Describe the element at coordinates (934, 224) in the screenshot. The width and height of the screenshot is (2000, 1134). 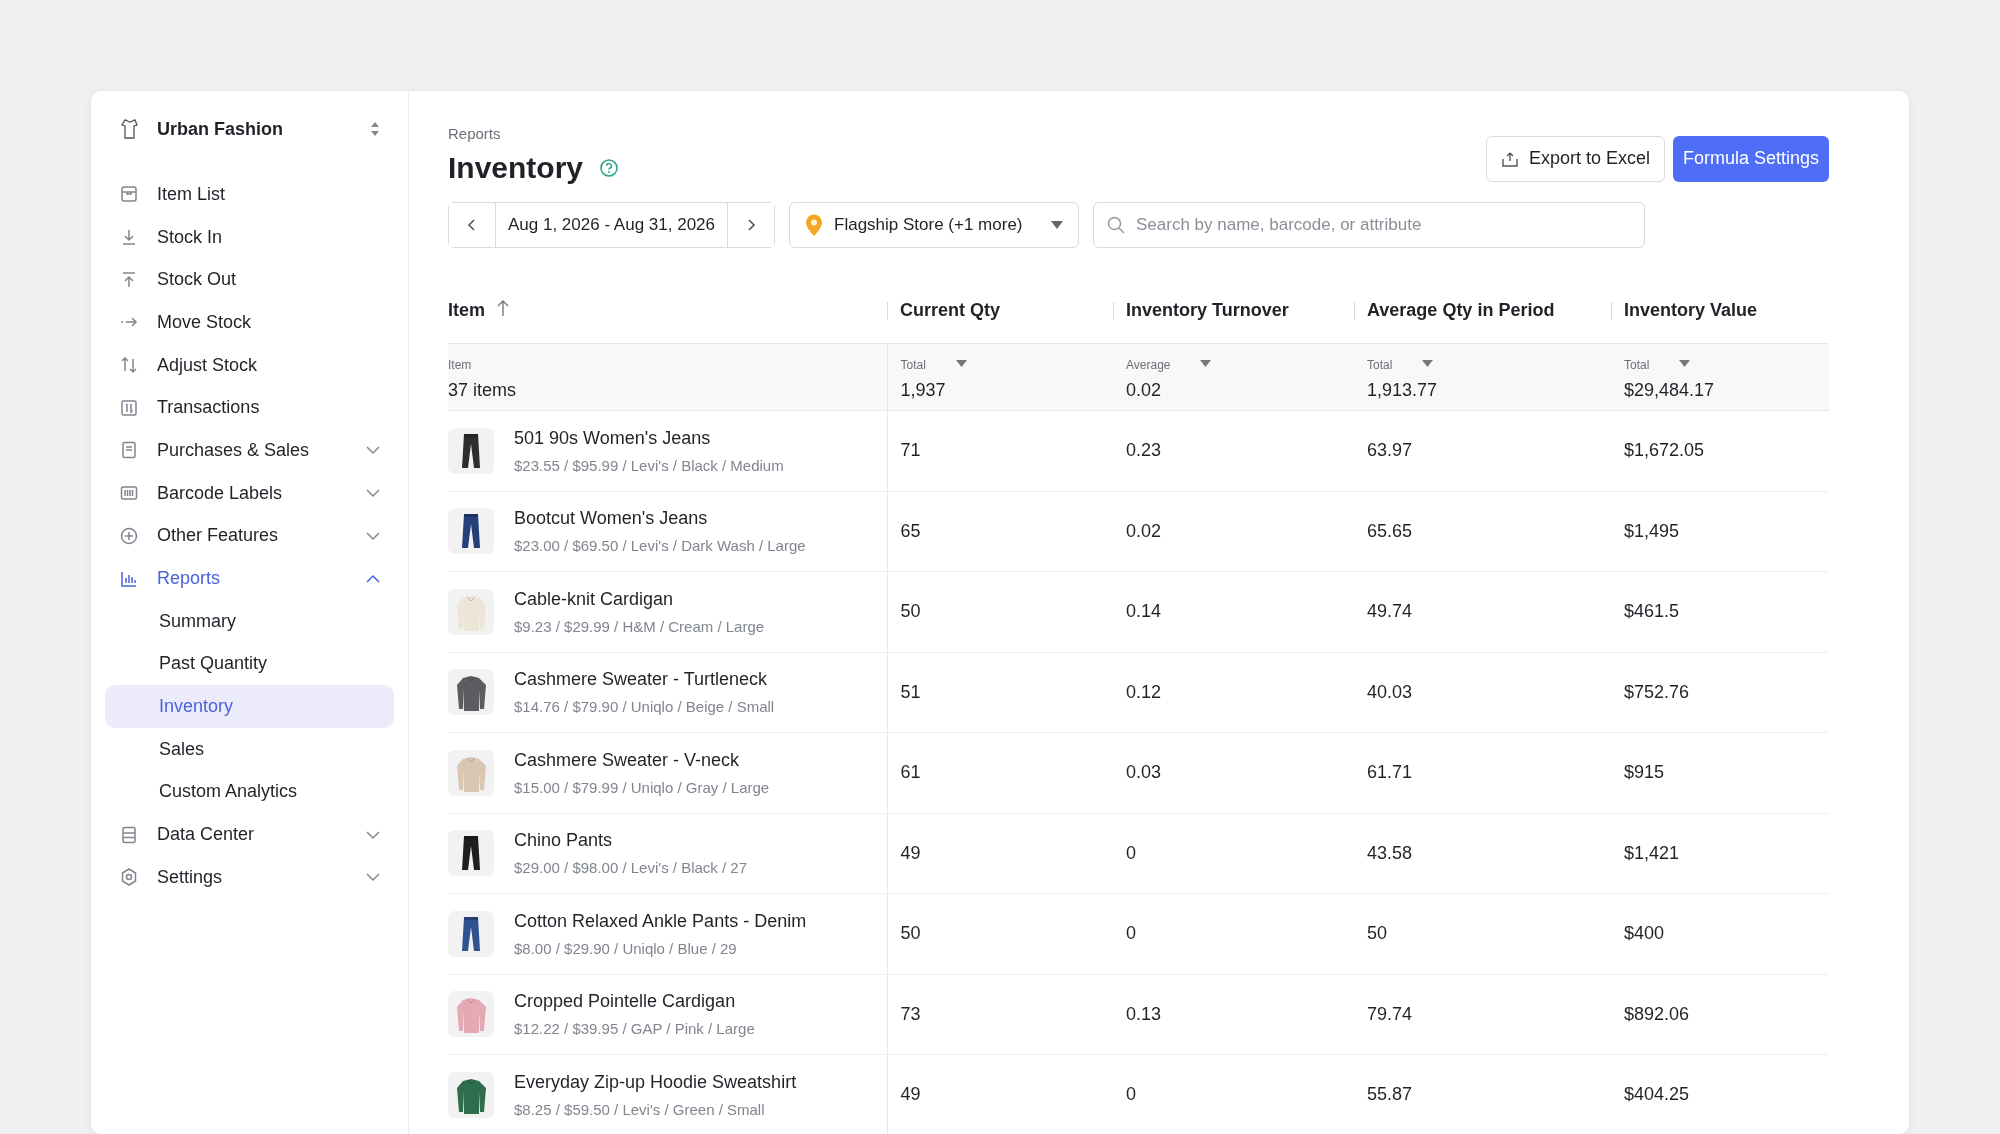
I see `store-dropdown: Flagship Store (+1 more)` at that location.